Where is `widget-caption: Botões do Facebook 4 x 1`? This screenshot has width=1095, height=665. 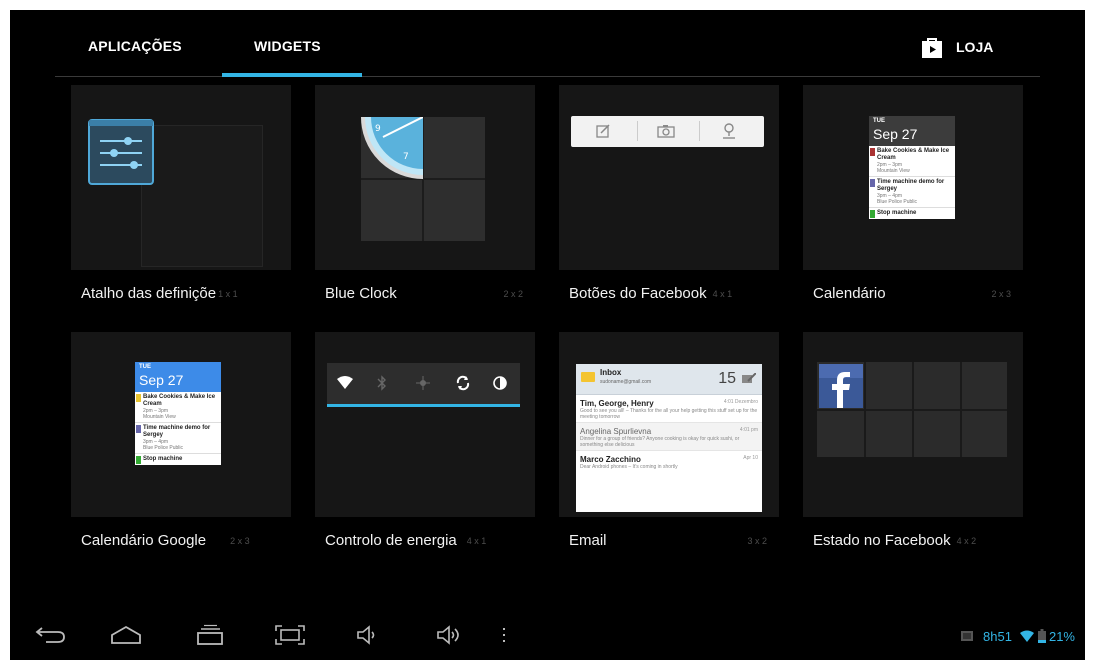 widget-caption: Botões do Facebook 4 x 1 is located at coordinates (674, 296).